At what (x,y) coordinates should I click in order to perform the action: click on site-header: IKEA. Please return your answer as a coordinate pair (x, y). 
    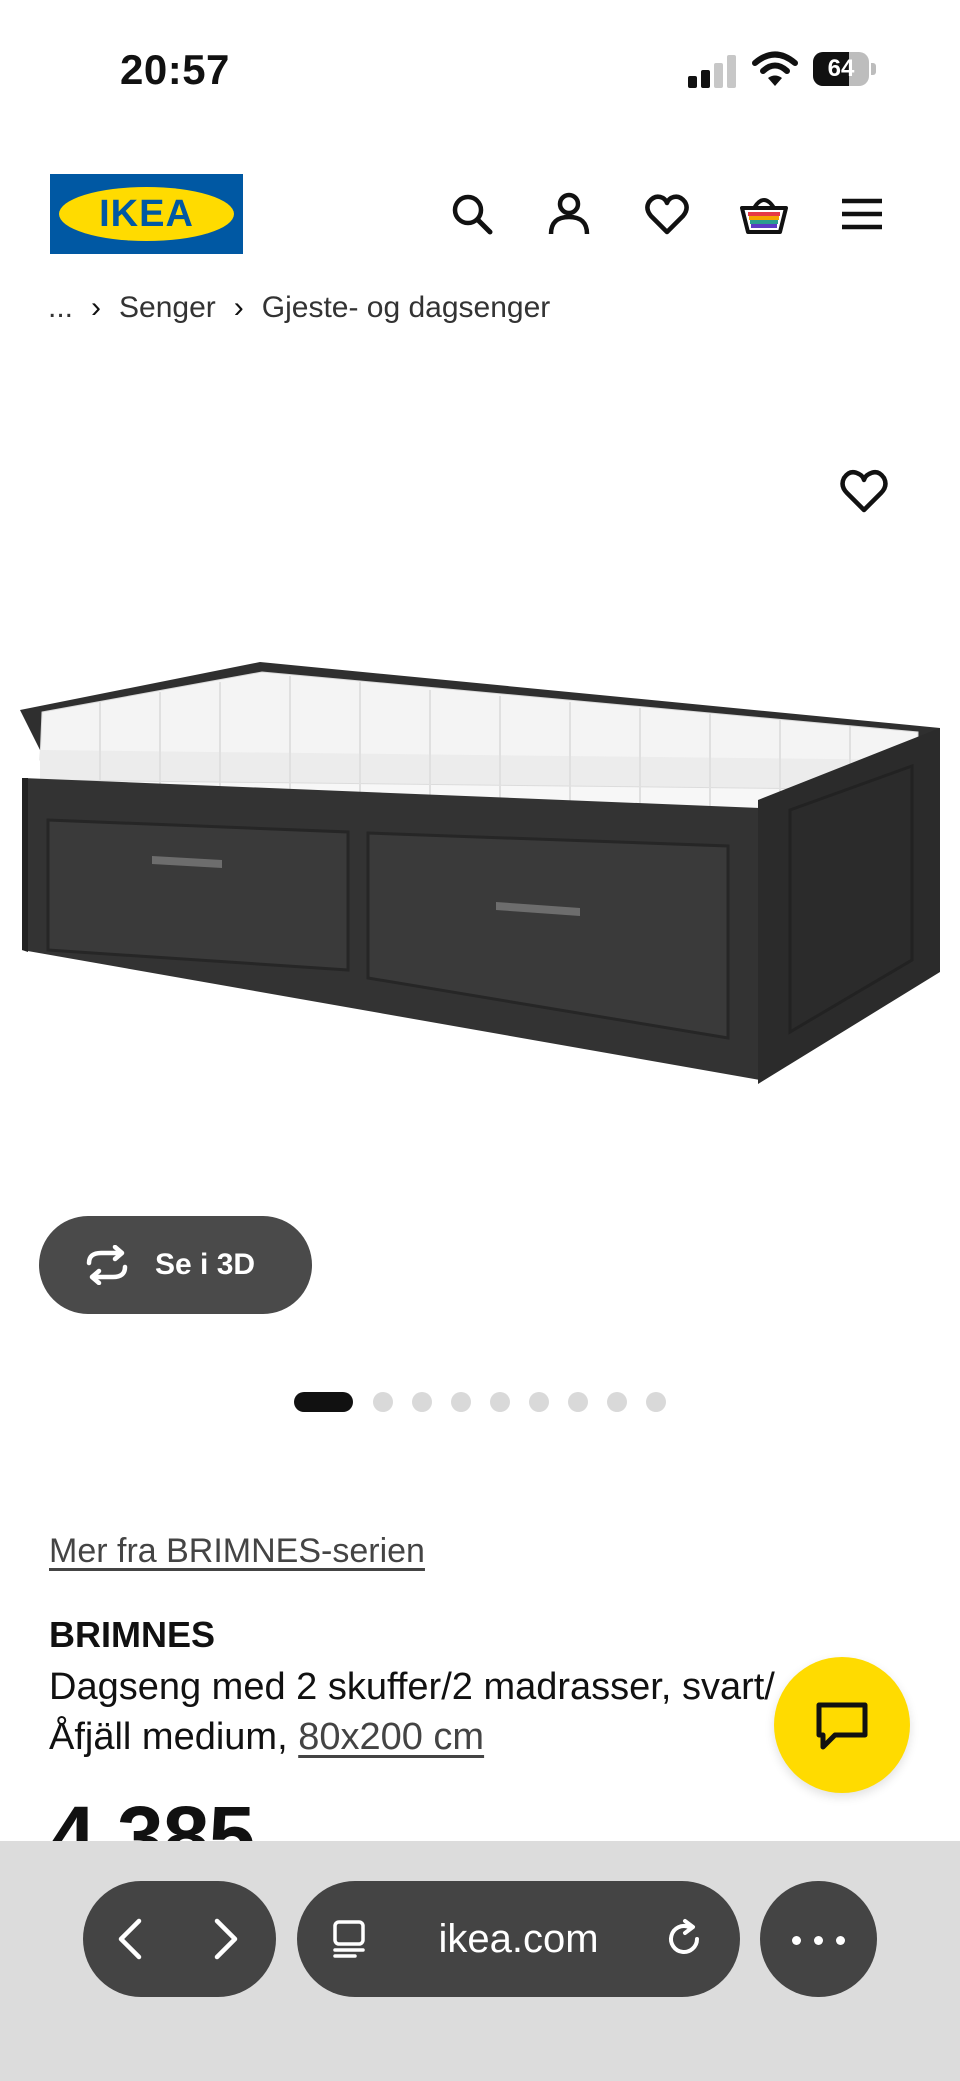
    Looking at the image, I should click on (480, 215).